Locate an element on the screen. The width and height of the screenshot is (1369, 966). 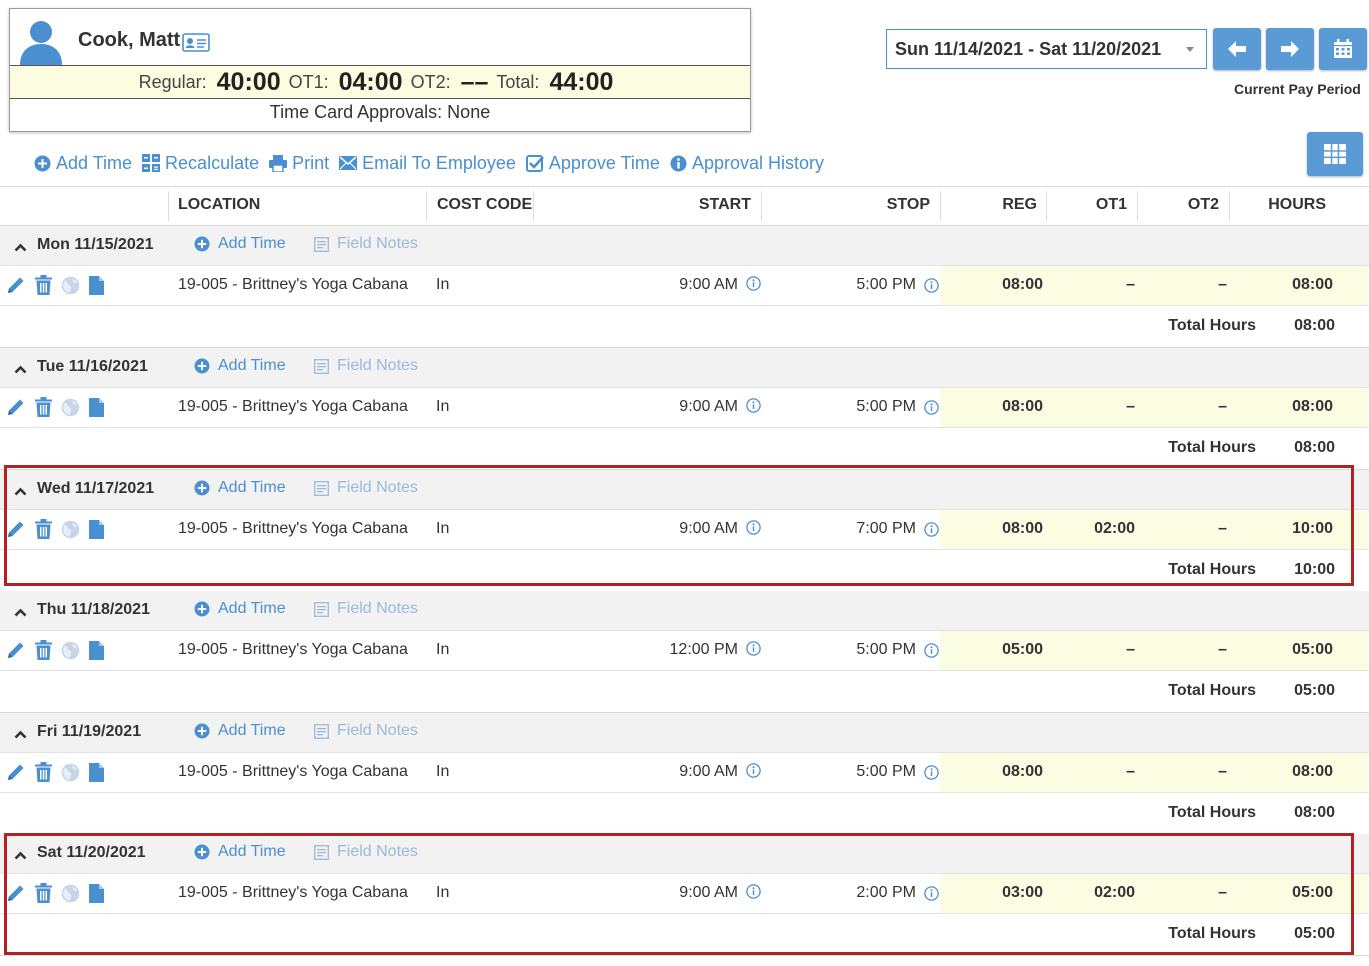
reg-hours-cell: 05:00 is located at coordinates (1022, 649).